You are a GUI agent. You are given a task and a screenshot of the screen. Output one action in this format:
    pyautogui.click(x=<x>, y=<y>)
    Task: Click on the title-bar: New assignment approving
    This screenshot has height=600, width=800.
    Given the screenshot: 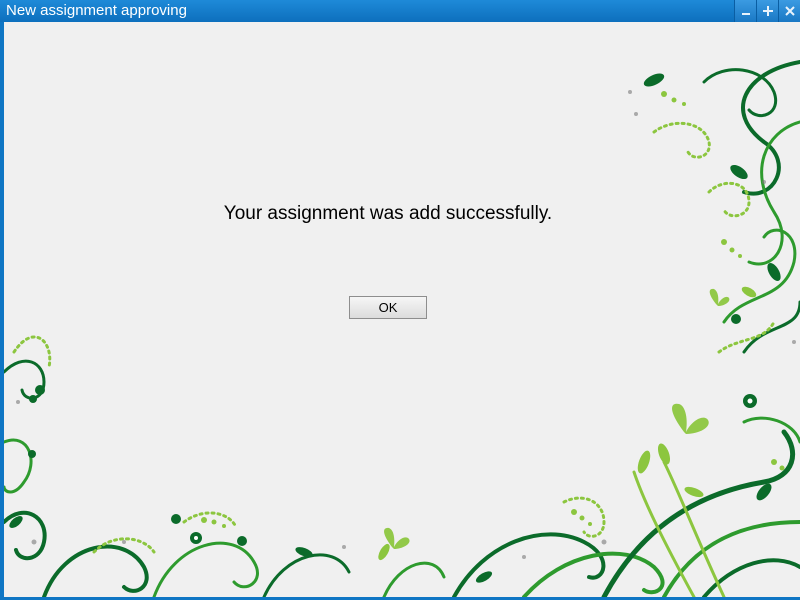 What is the action you would take?
    pyautogui.click(x=400, y=11)
    